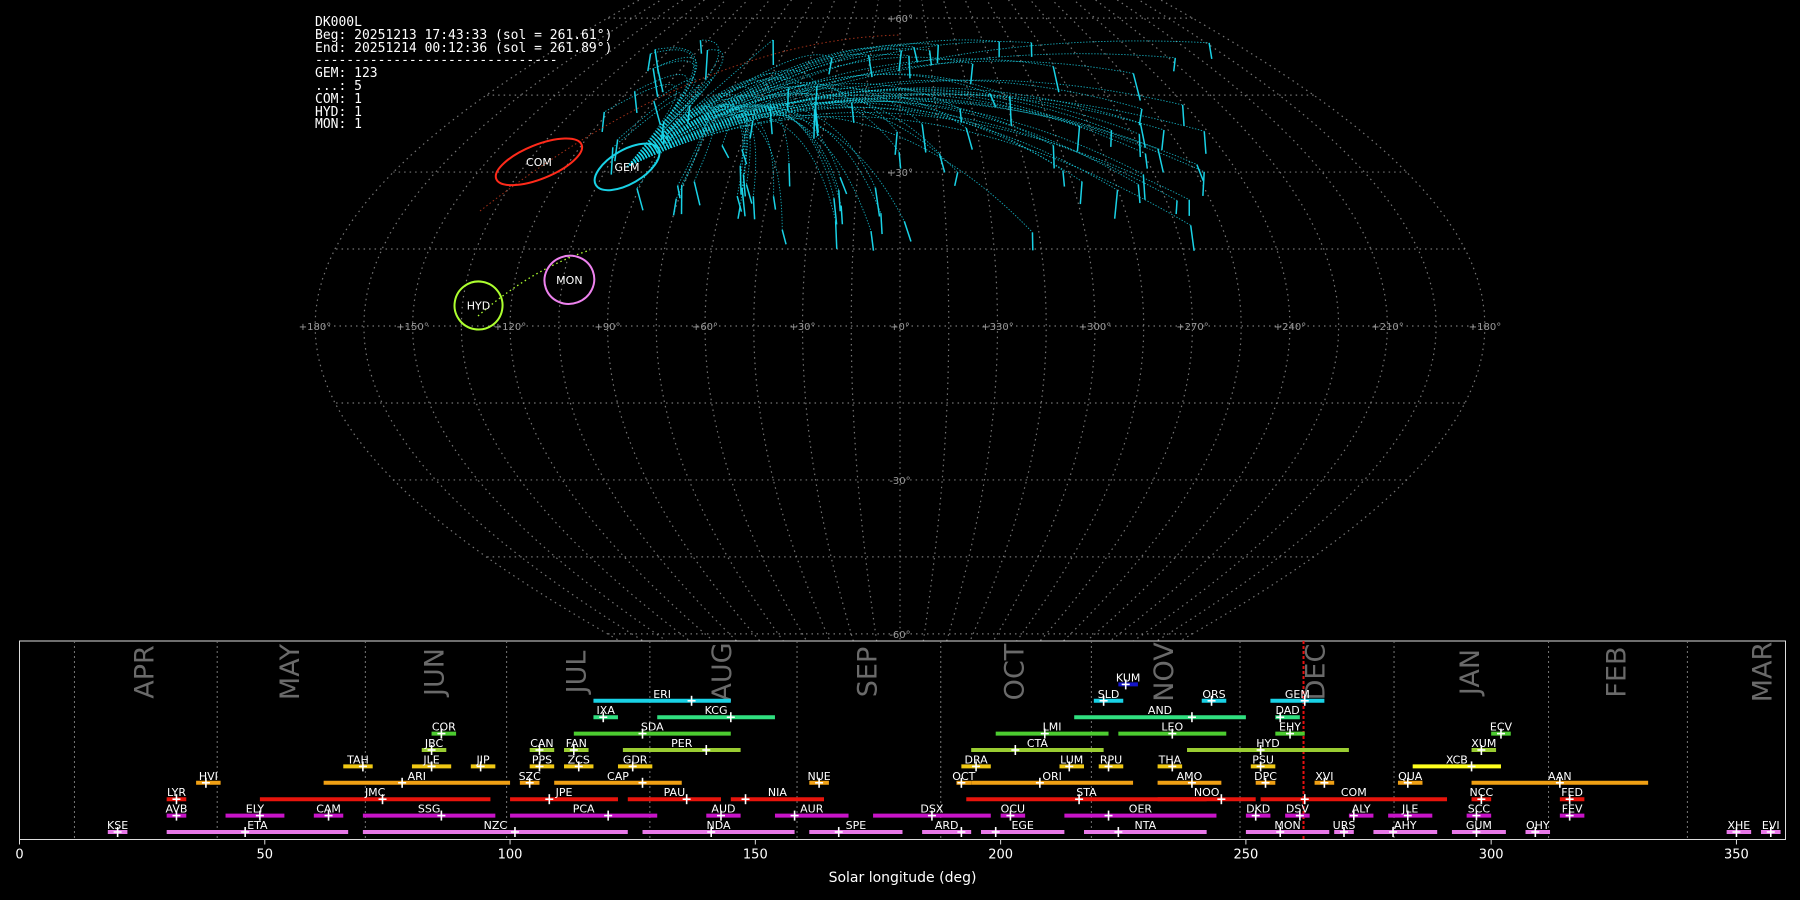  I want to click on parallel-label: -30°, so click(899, 481).